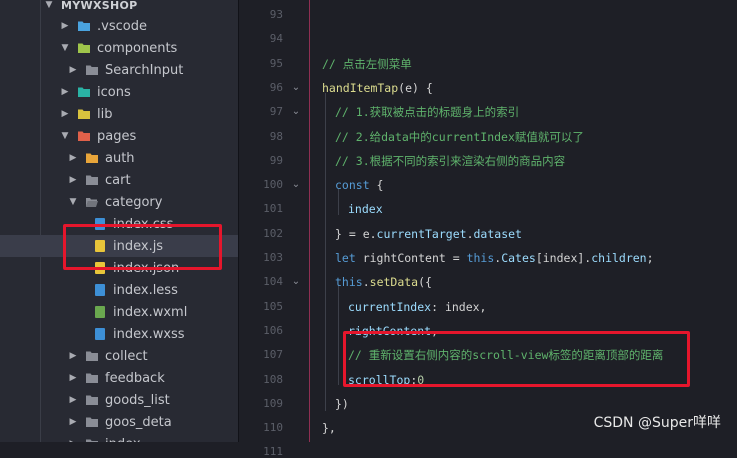  What do you see at coordinates (123, 440) in the screenshot?
I see `tree-item-label: index` at bounding box center [123, 440].